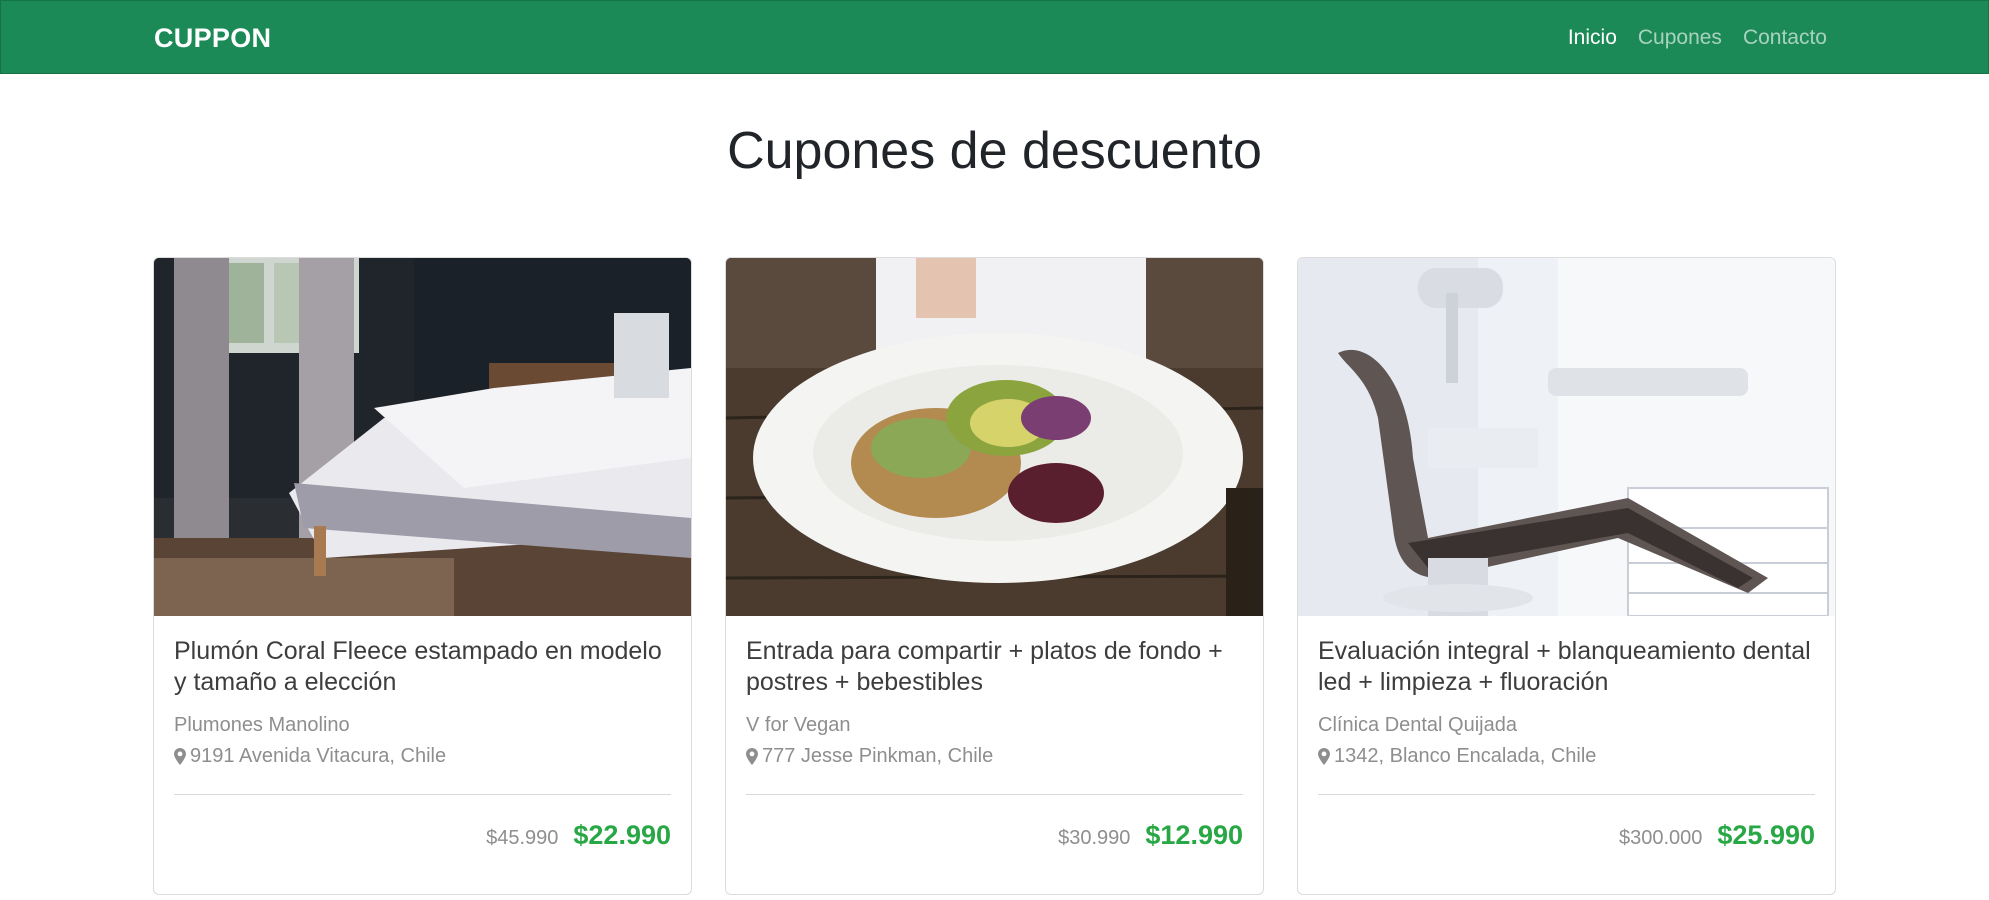 The width and height of the screenshot is (1989, 900). Describe the element at coordinates (994, 151) in the screenshot. I see `page-title: Cupones de descuento` at that location.